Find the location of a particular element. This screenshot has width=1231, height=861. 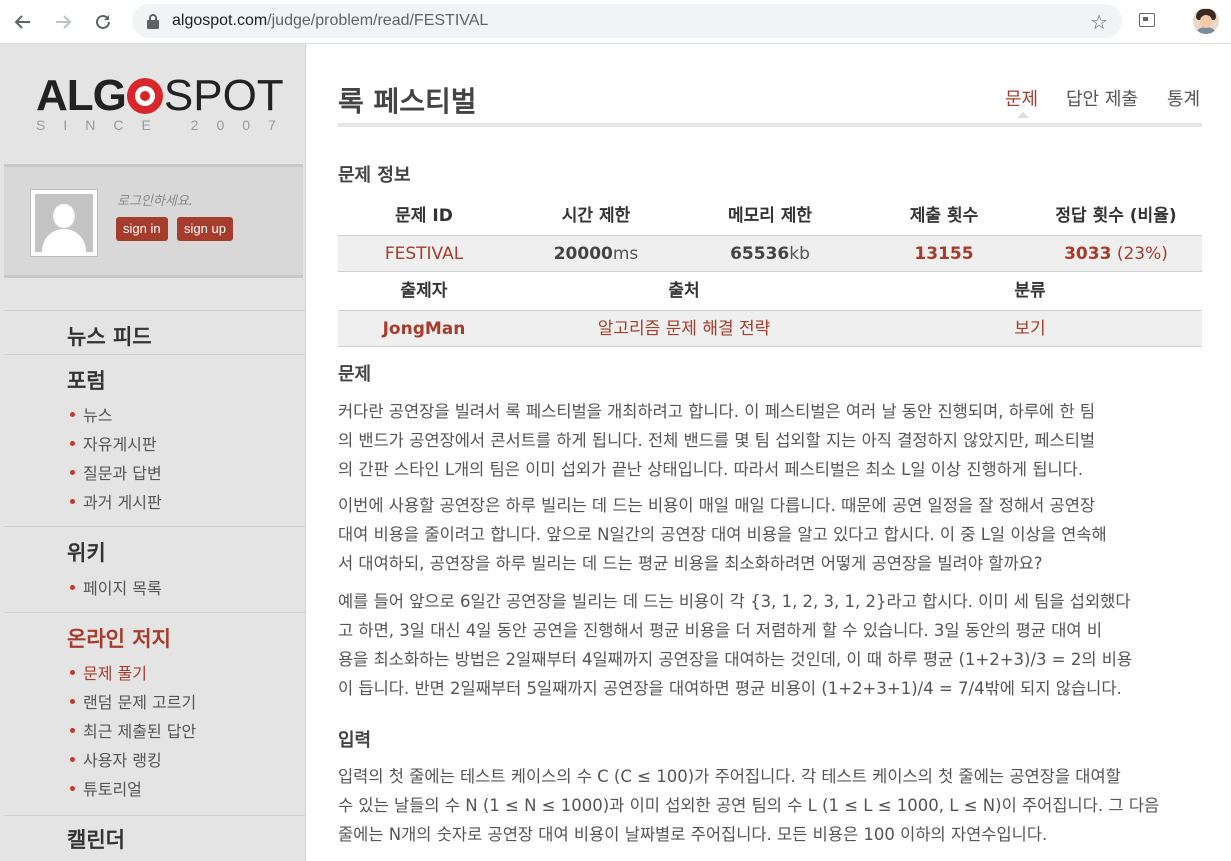

menu-item-page-list: 페이지 목록 is located at coordinates (116, 587).